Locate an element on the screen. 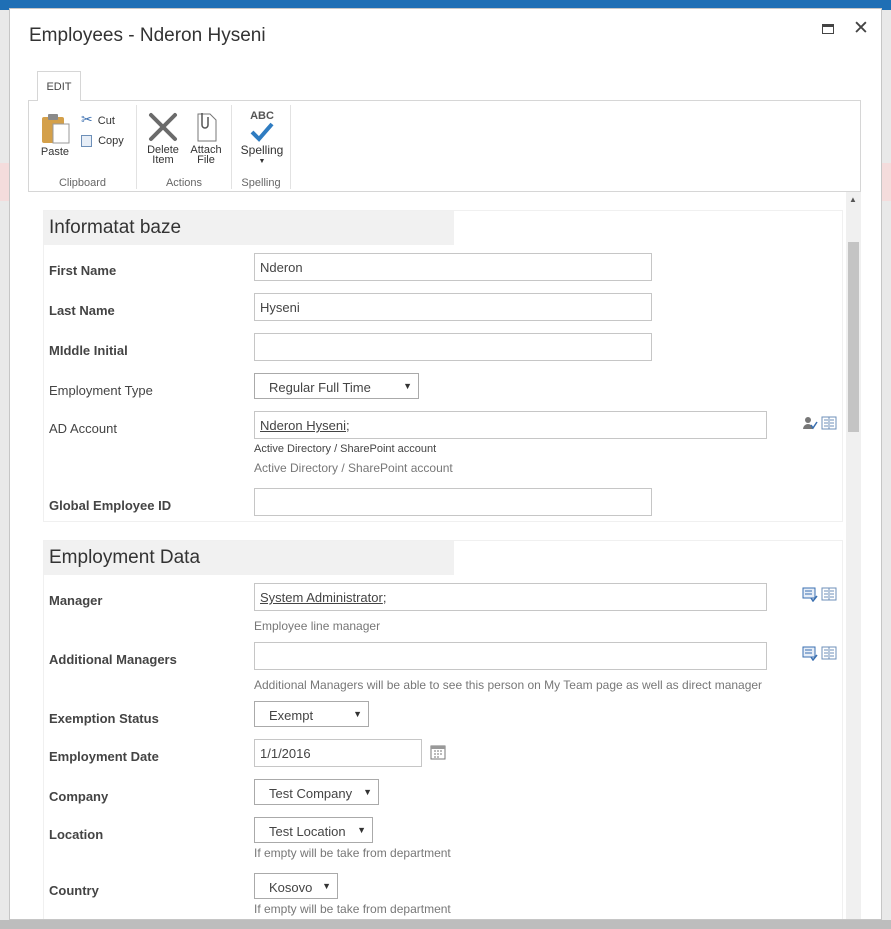  employment-date-label: Employment Date is located at coordinates (104, 756).